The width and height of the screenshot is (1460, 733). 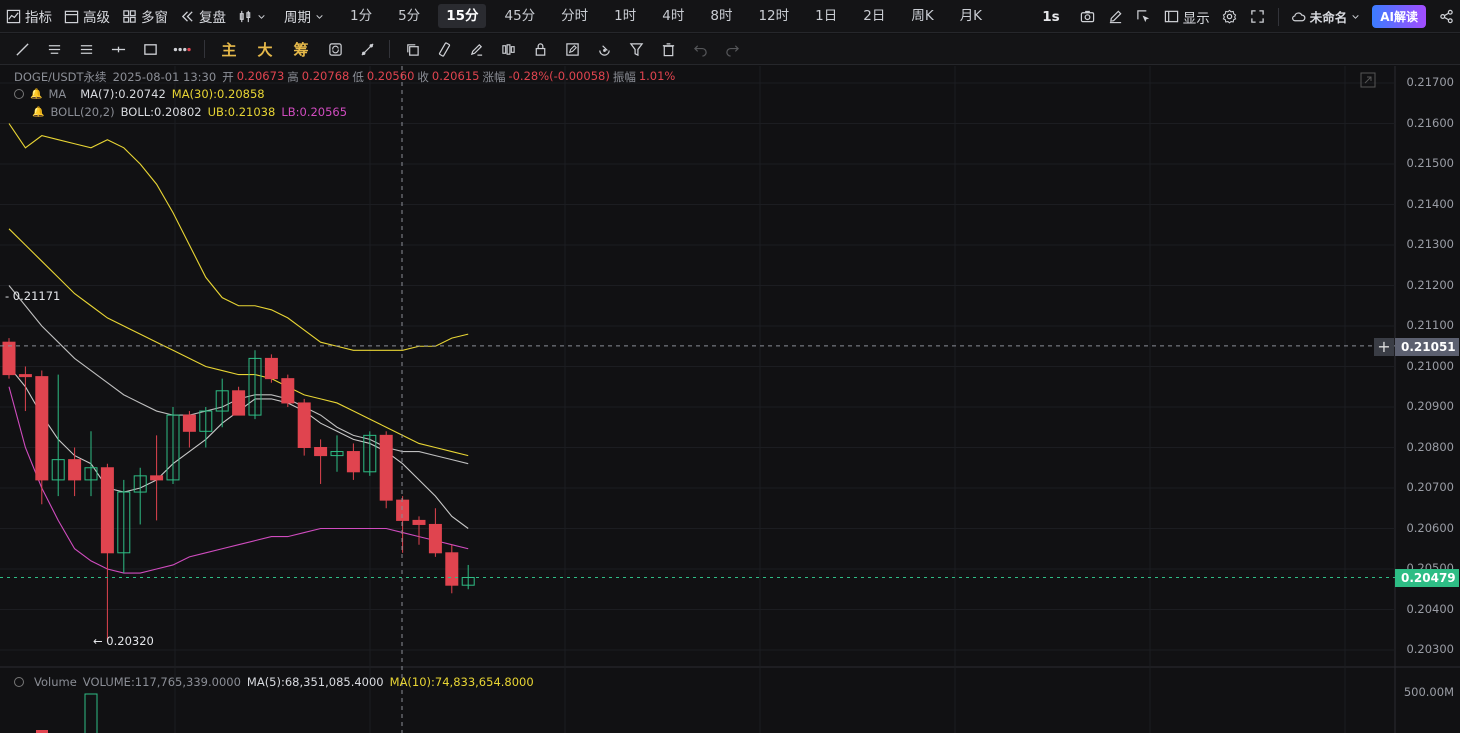 What do you see at coordinates (574, 16) in the screenshot?
I see `period-tab-4: 分时` at bounding box center [574, 16].